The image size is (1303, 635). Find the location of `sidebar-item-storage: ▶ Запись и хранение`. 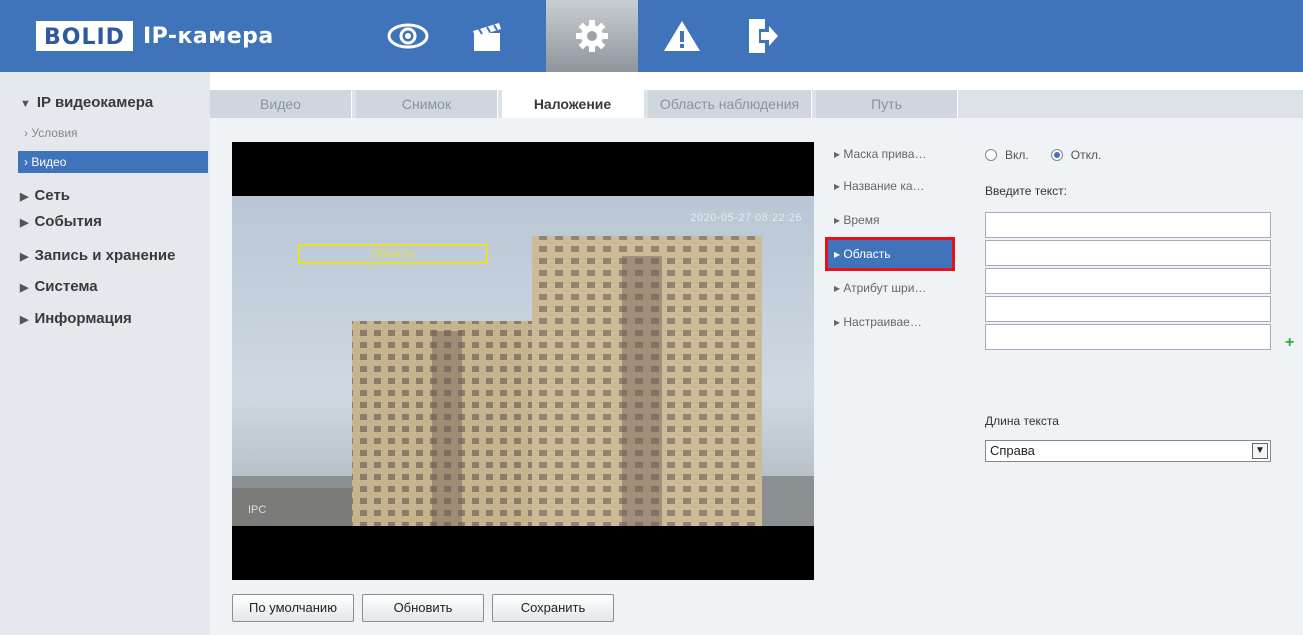

sidebar-item-storage: ▶ Запись и хранение is located at coordinates (105, 256).